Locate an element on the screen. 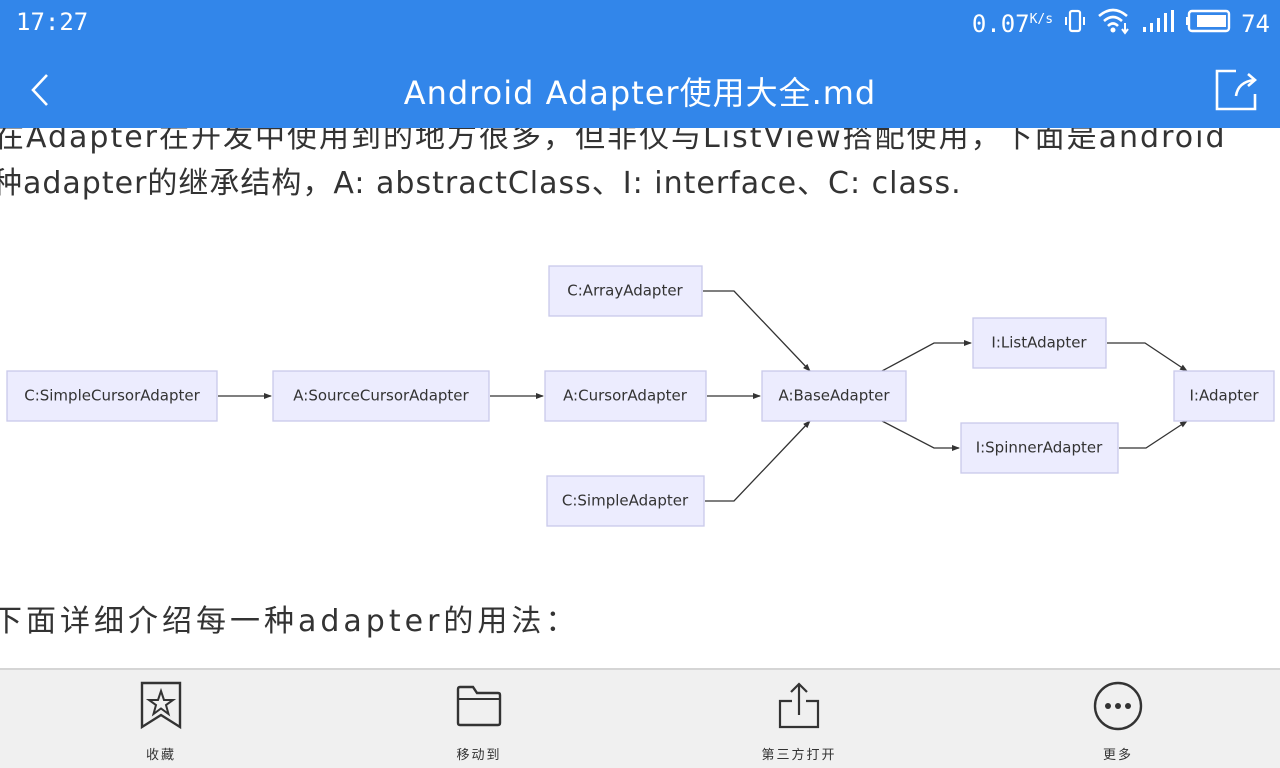 Image resolution: width=1280 pixels, height=768 pixels. network-speed: 0.07K/s is located at coordinates (1012, 24).